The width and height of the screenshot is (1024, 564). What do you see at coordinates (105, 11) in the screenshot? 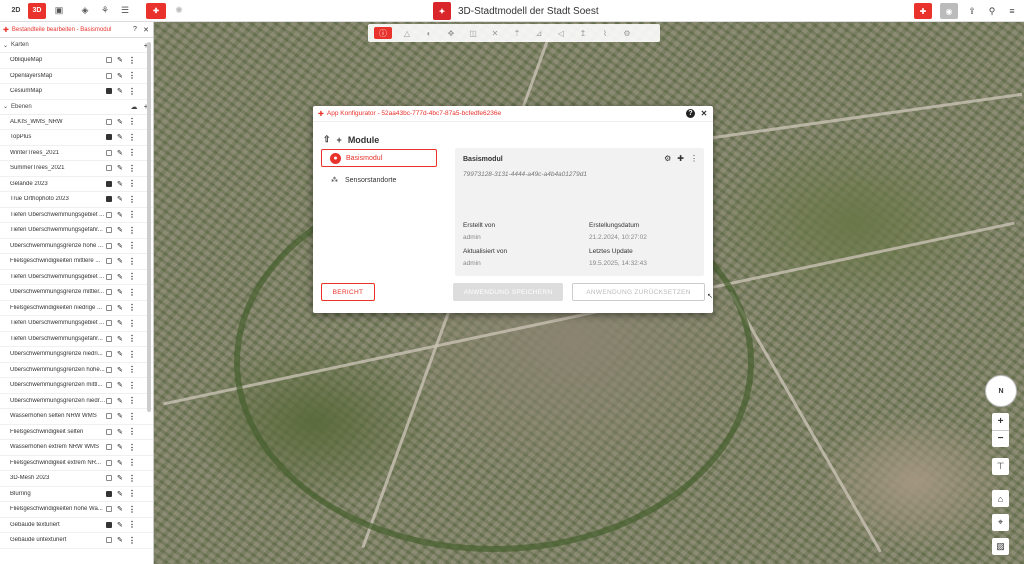
I see `tree-icon: ⚘` at bounding box center [105, 11].